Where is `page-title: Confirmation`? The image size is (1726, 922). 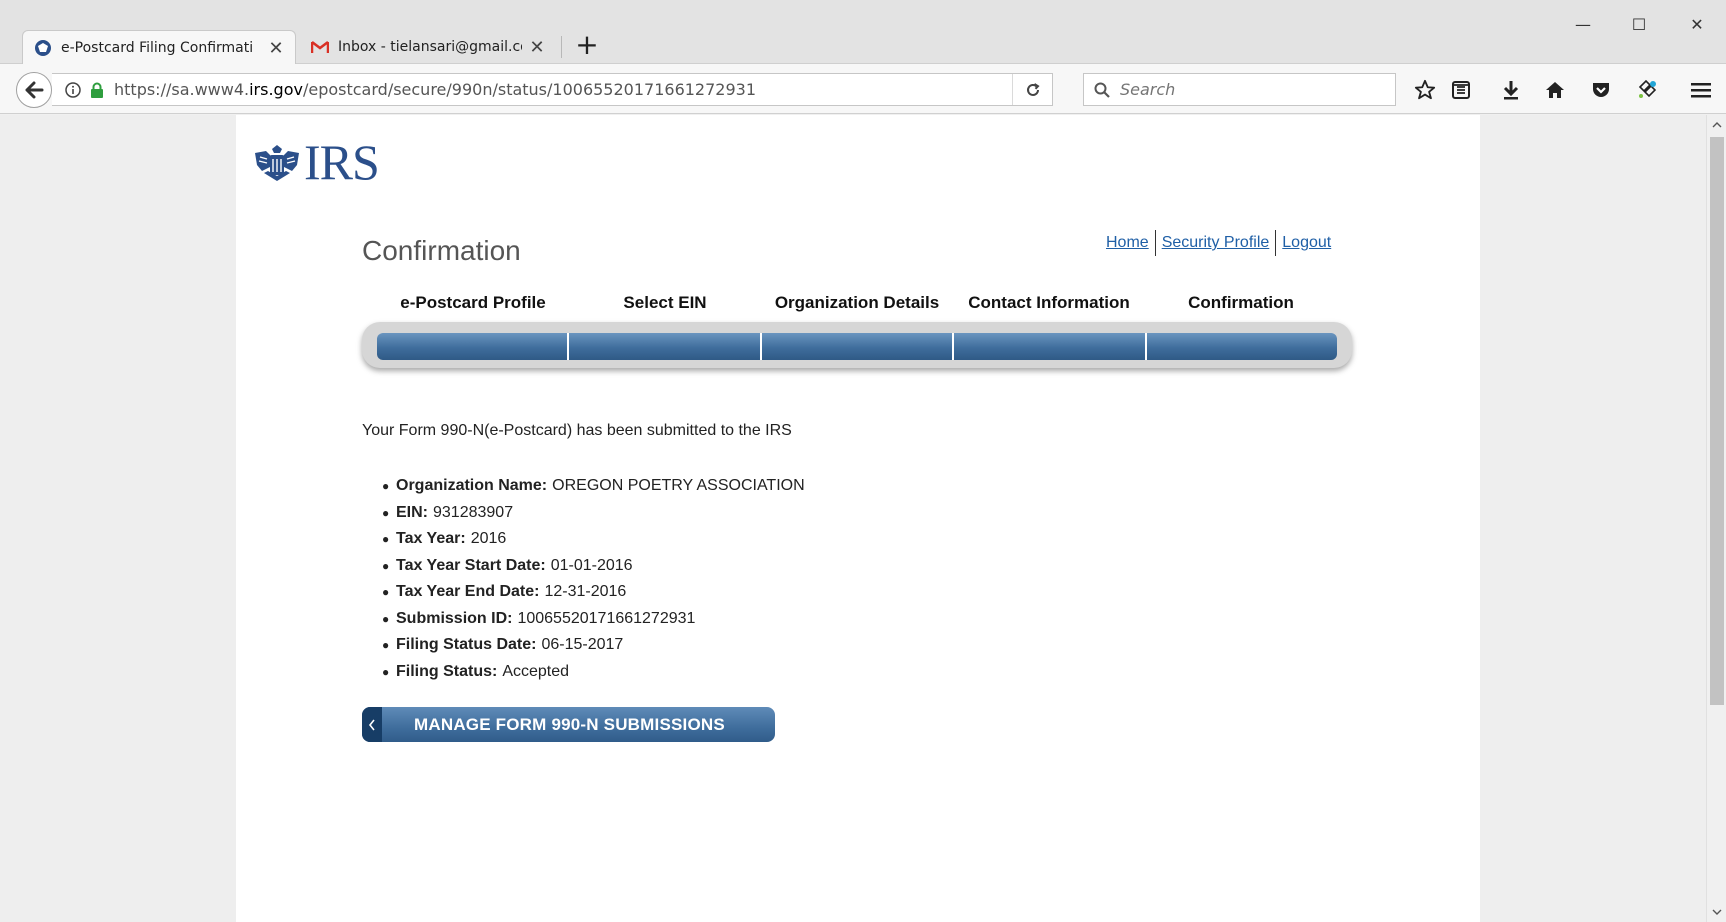
page-title: Confirmation is located at coordinates (441, 250).